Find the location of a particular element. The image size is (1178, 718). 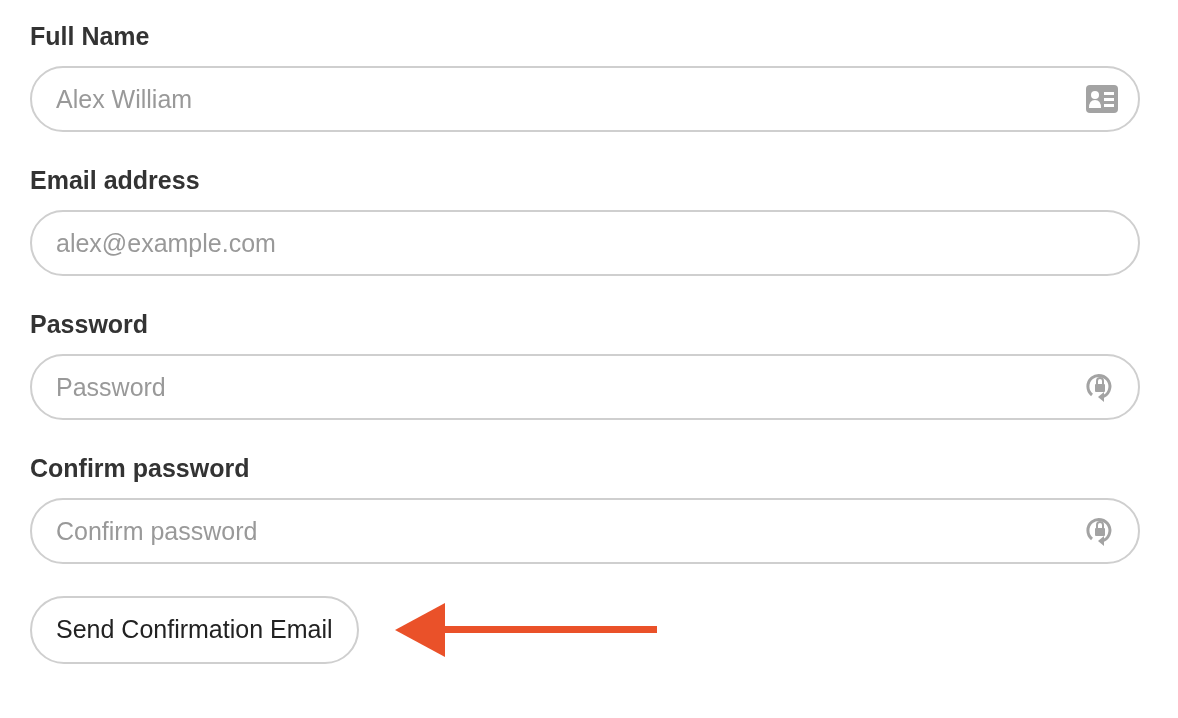

field-label: Confirm password is located at coordinates (140, 468).